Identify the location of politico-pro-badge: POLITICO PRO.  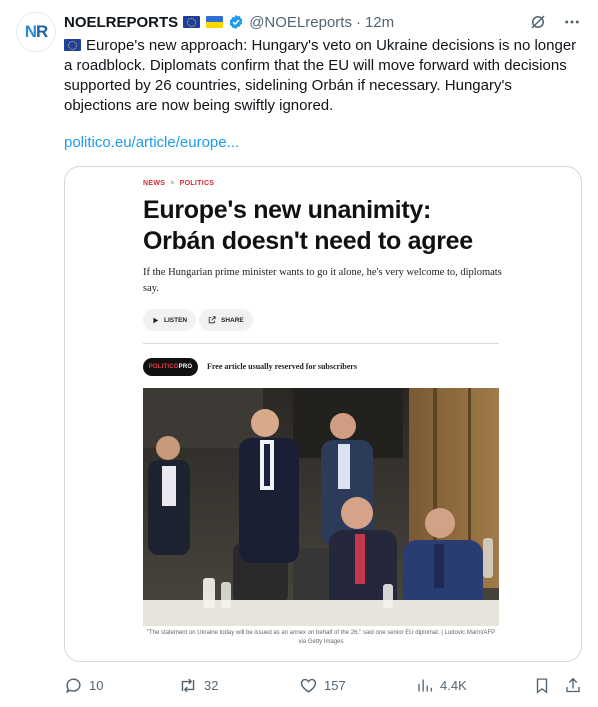
(170, 367).